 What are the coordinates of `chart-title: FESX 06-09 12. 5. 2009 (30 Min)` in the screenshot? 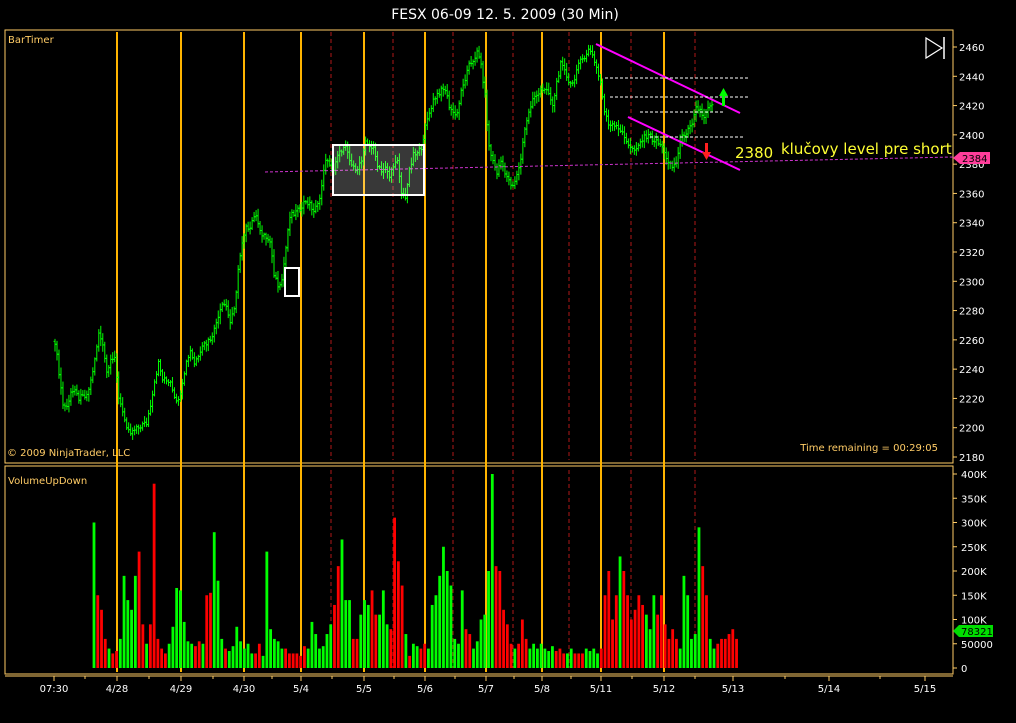 It's located at (505, 15).